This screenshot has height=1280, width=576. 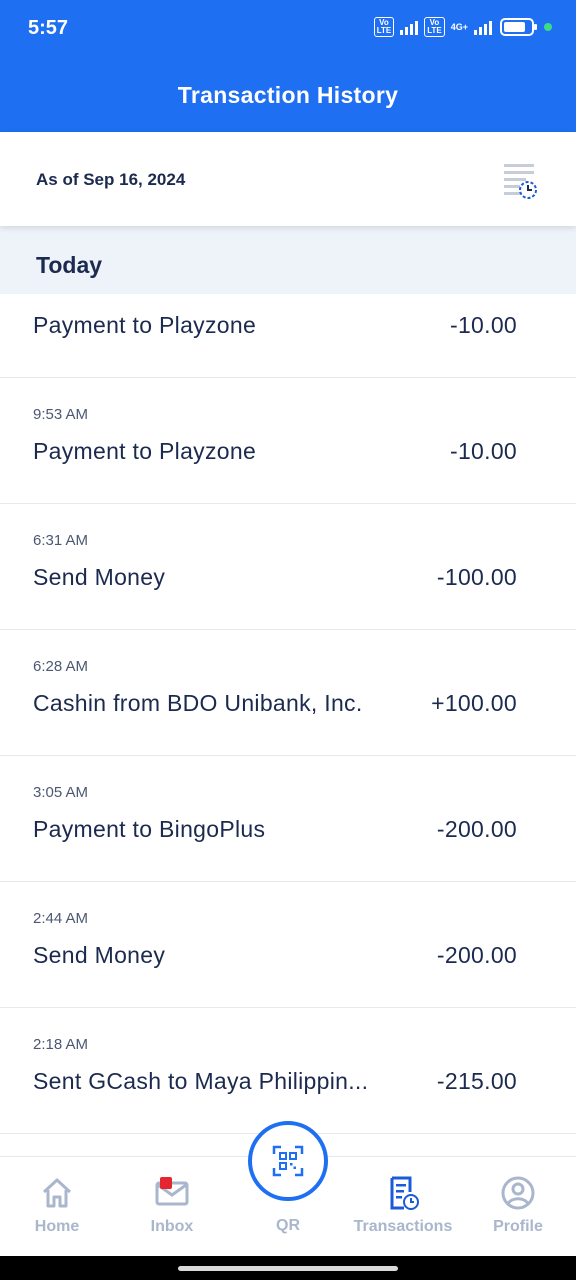 What do you see at coordinates (288, 29) in the screenshot?
I see `status-bar: 5:57 Vo LTE Vo LTE 4G+` at bounding box center [288, 29].